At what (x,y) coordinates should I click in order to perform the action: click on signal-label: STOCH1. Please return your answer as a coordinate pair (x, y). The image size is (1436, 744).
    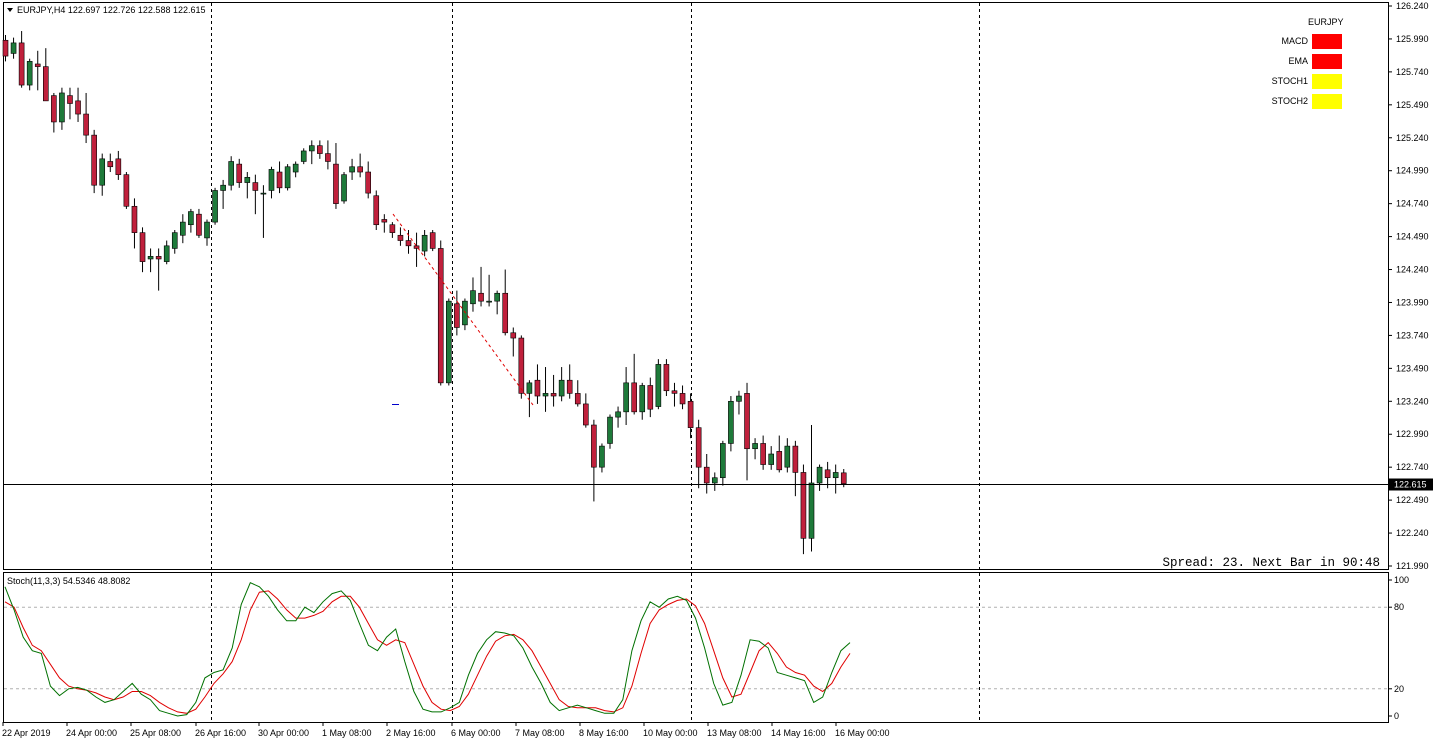
    Looking at the image, I should click on (1289, 81).